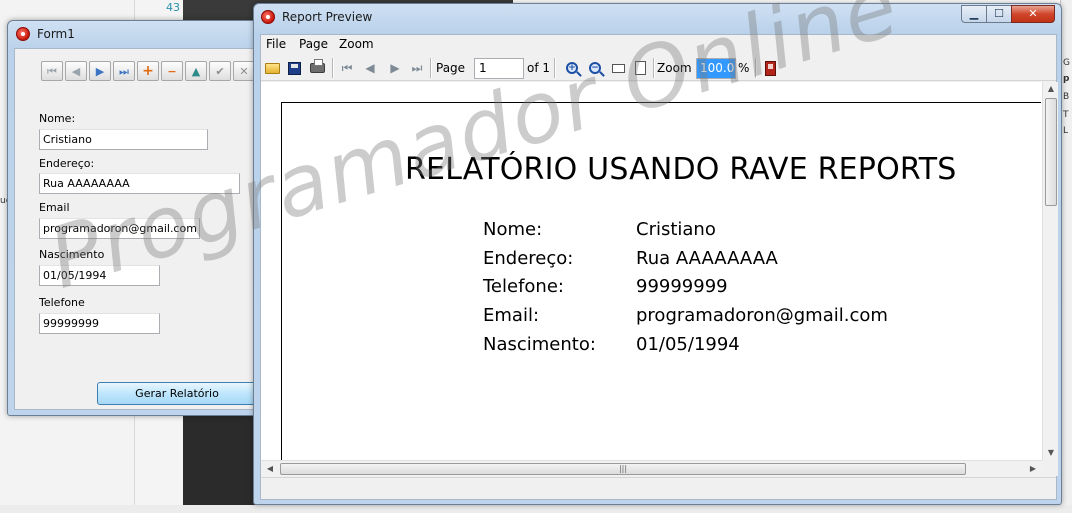  I want to click on page-width-icon, so click(618, 68).